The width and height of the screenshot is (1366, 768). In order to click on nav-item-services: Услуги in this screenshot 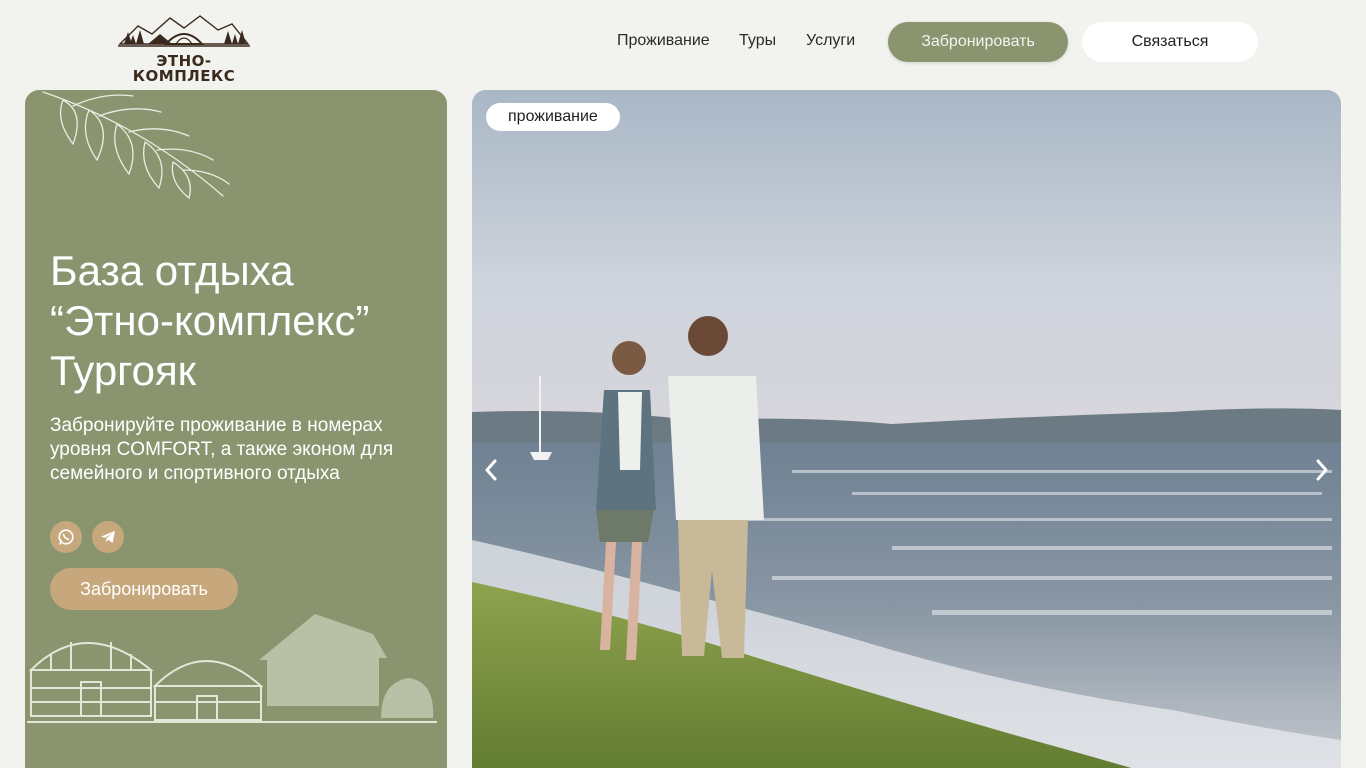, I will do `click(830, 41)`.